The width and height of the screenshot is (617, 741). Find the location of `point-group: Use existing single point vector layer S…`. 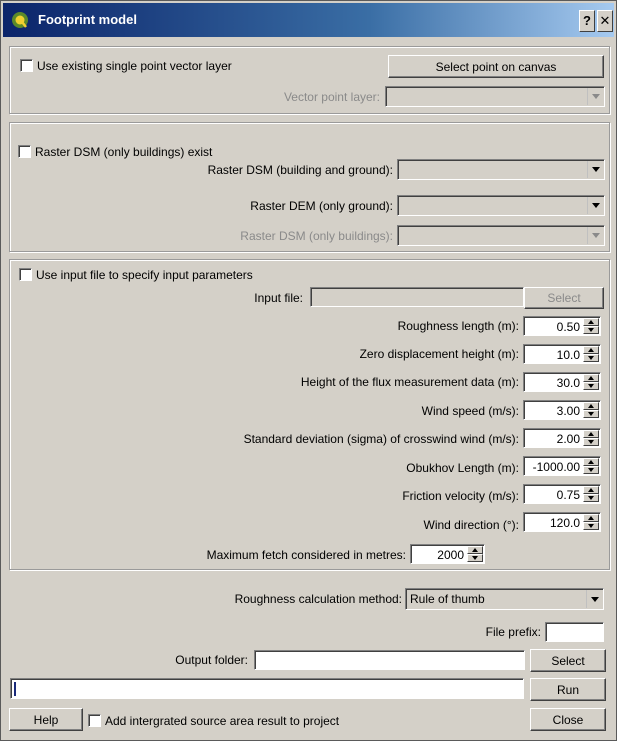

point-group: Use existing single point vector layer S… is located at coordinates (309, 80).